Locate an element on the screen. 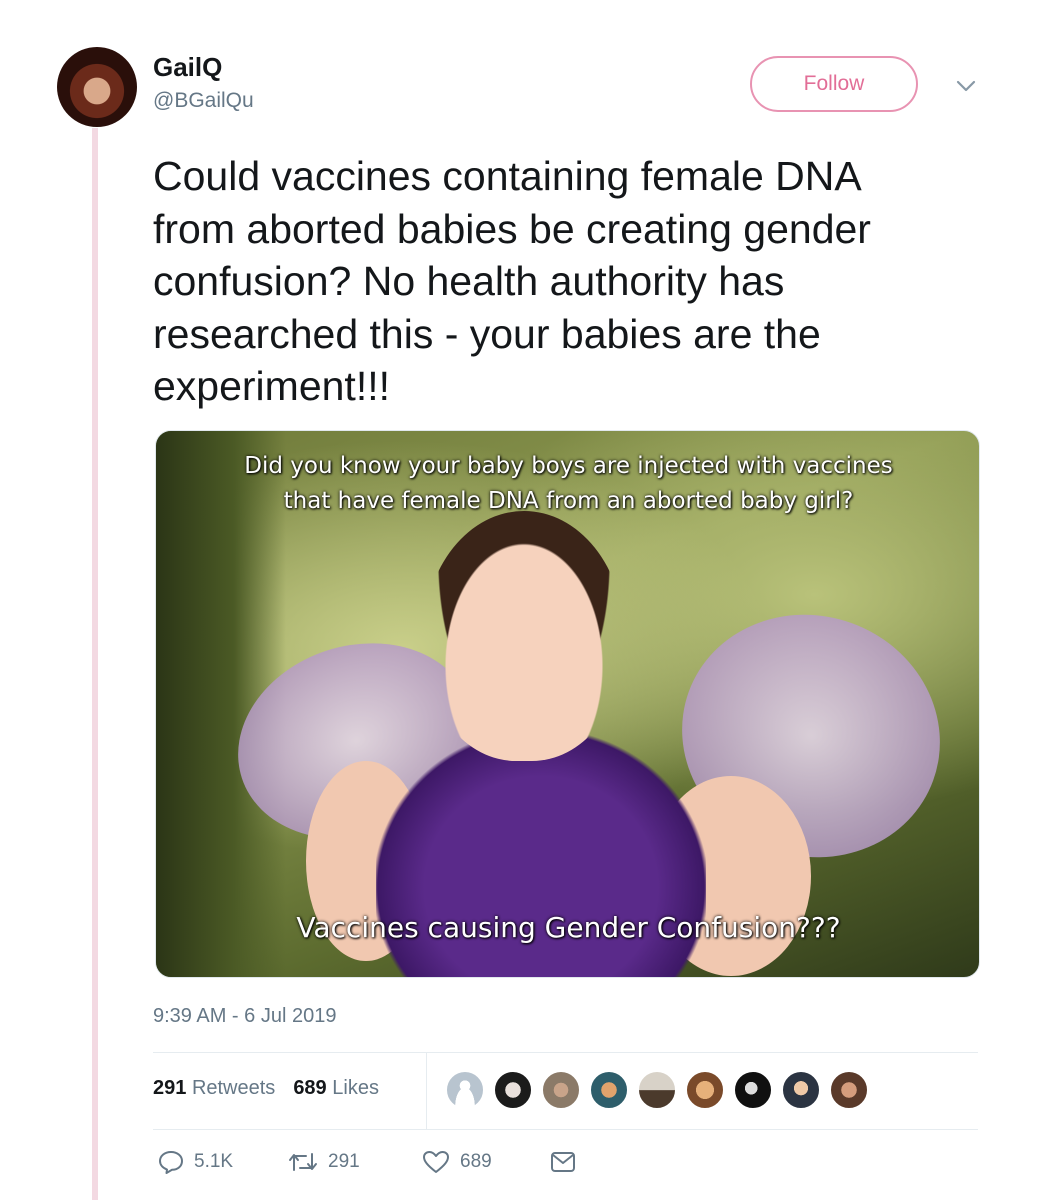 This screenshot has width=1044, height=1200. likes-label: Likes is located at coordinates (355, 1088).